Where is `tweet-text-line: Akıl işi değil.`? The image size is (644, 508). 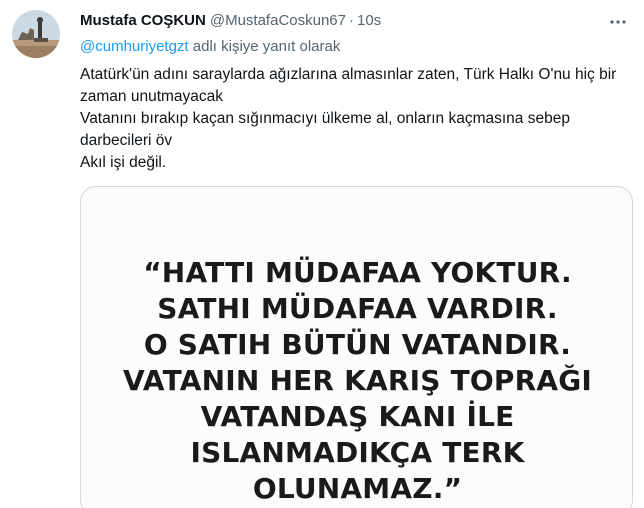
tweet-text-line: Akıl işi değil. is located at coordinates (123, 162).